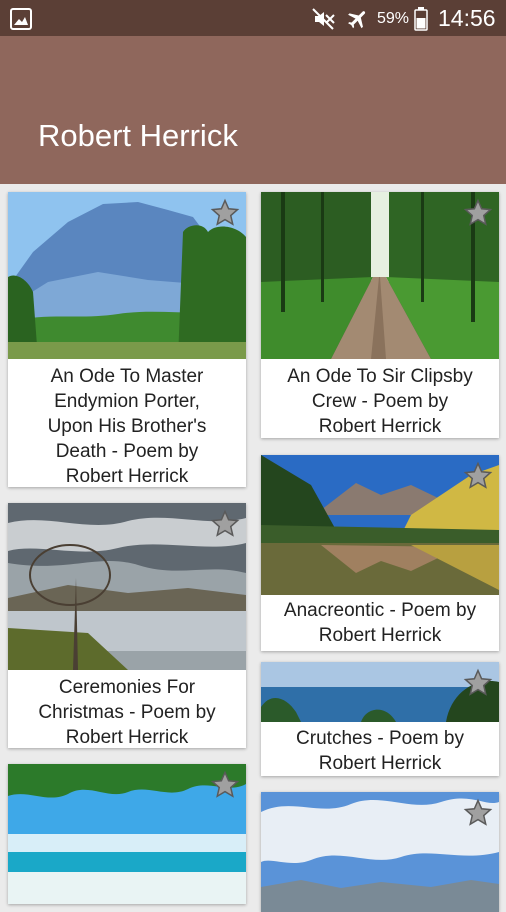 Image resolution: width=506 pixels, height=912 pixels. I want to click on card-caption-line: An Ode To Sir Clipsby, so click(380, 376).